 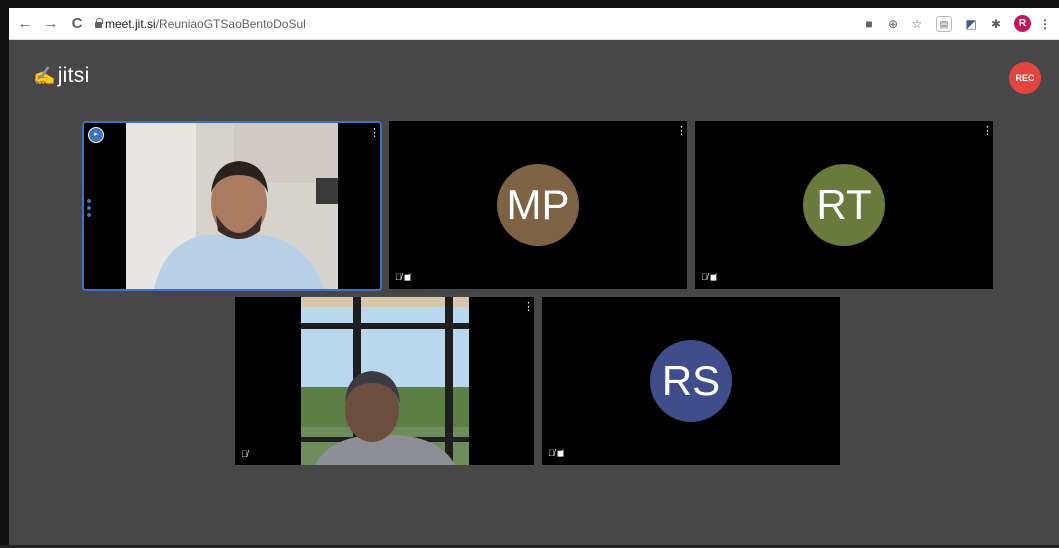 I want to click on back-icon: ←, so click(x=25, y=24).